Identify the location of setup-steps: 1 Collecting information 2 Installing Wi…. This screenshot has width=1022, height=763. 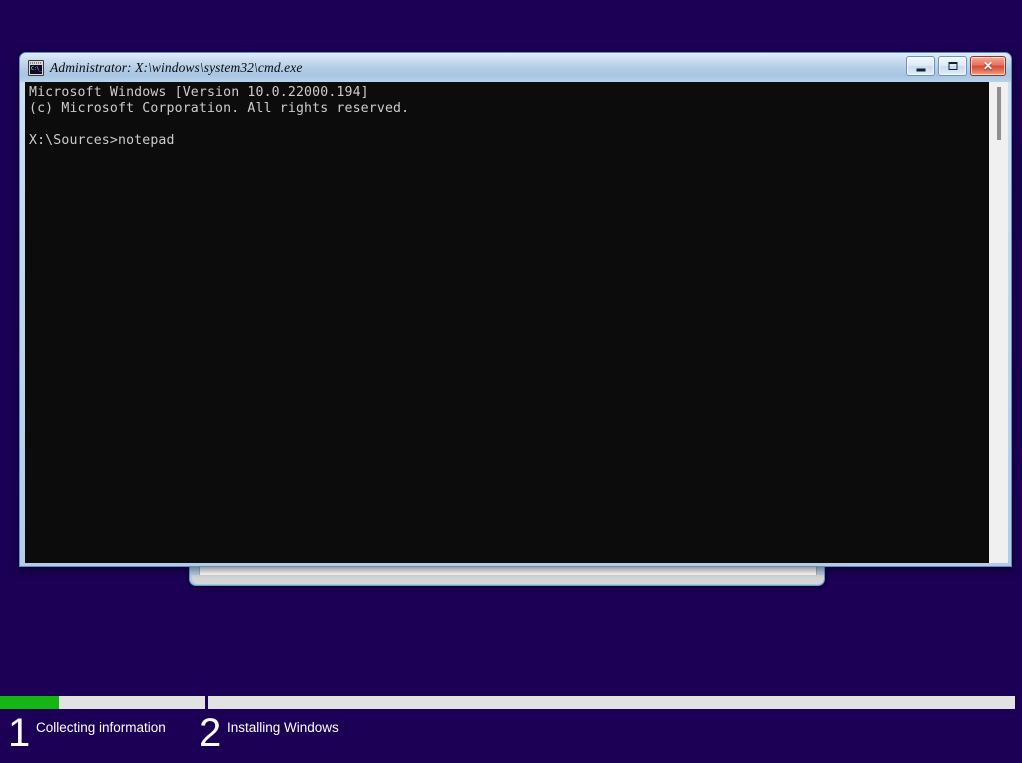
(511, 736).